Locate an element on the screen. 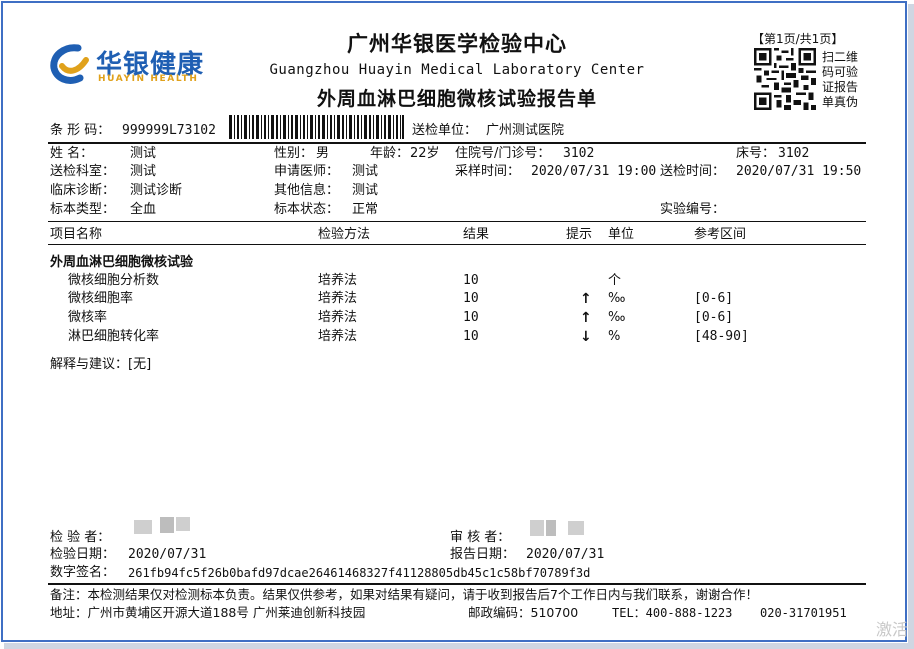  page-number: 【第1页/共1页】 is located at coordinates (798, 39).